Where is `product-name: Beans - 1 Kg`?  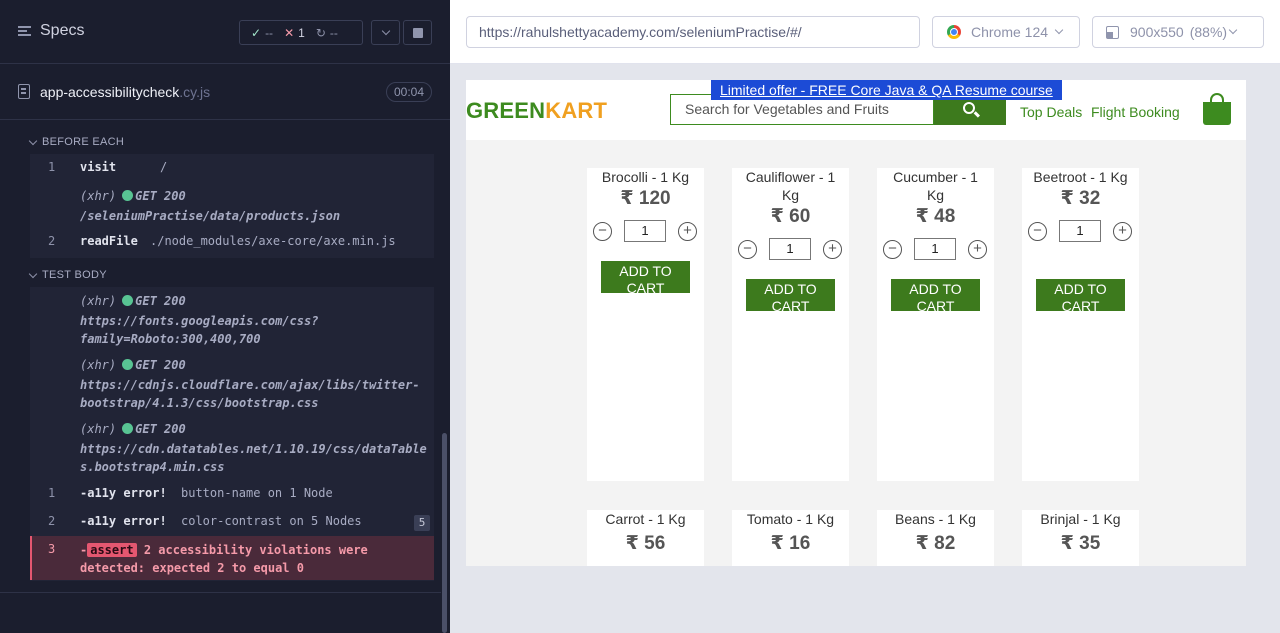
product-name: Beans - 1 Kg is located at coordinates (935, 519).